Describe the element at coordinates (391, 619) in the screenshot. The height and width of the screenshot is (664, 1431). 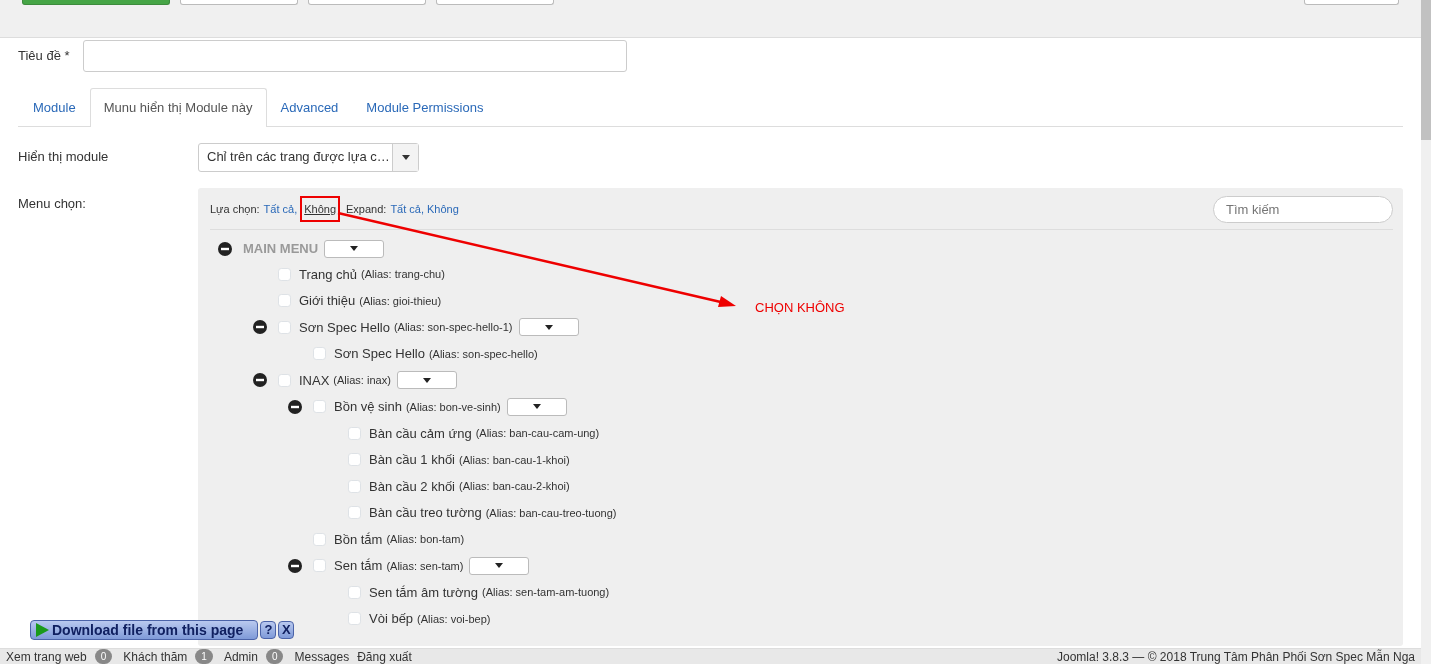
I see `menu-item-label: Vòi bếp` at that location.